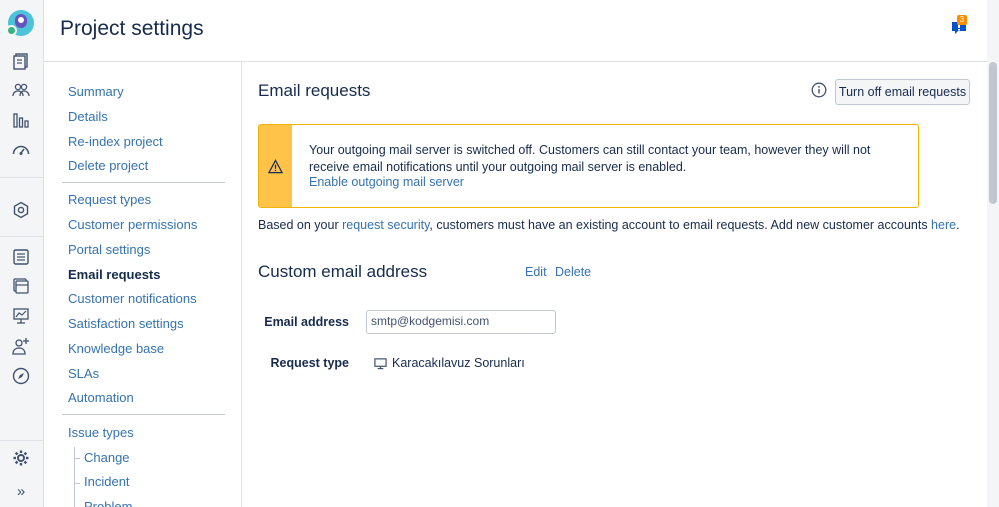 This screenshot has width=999, height=507. What do you see at coordinates (21, 491) in the screenshot?
I see `expand-chevron-icon: »` at bounding box center [21, 491].